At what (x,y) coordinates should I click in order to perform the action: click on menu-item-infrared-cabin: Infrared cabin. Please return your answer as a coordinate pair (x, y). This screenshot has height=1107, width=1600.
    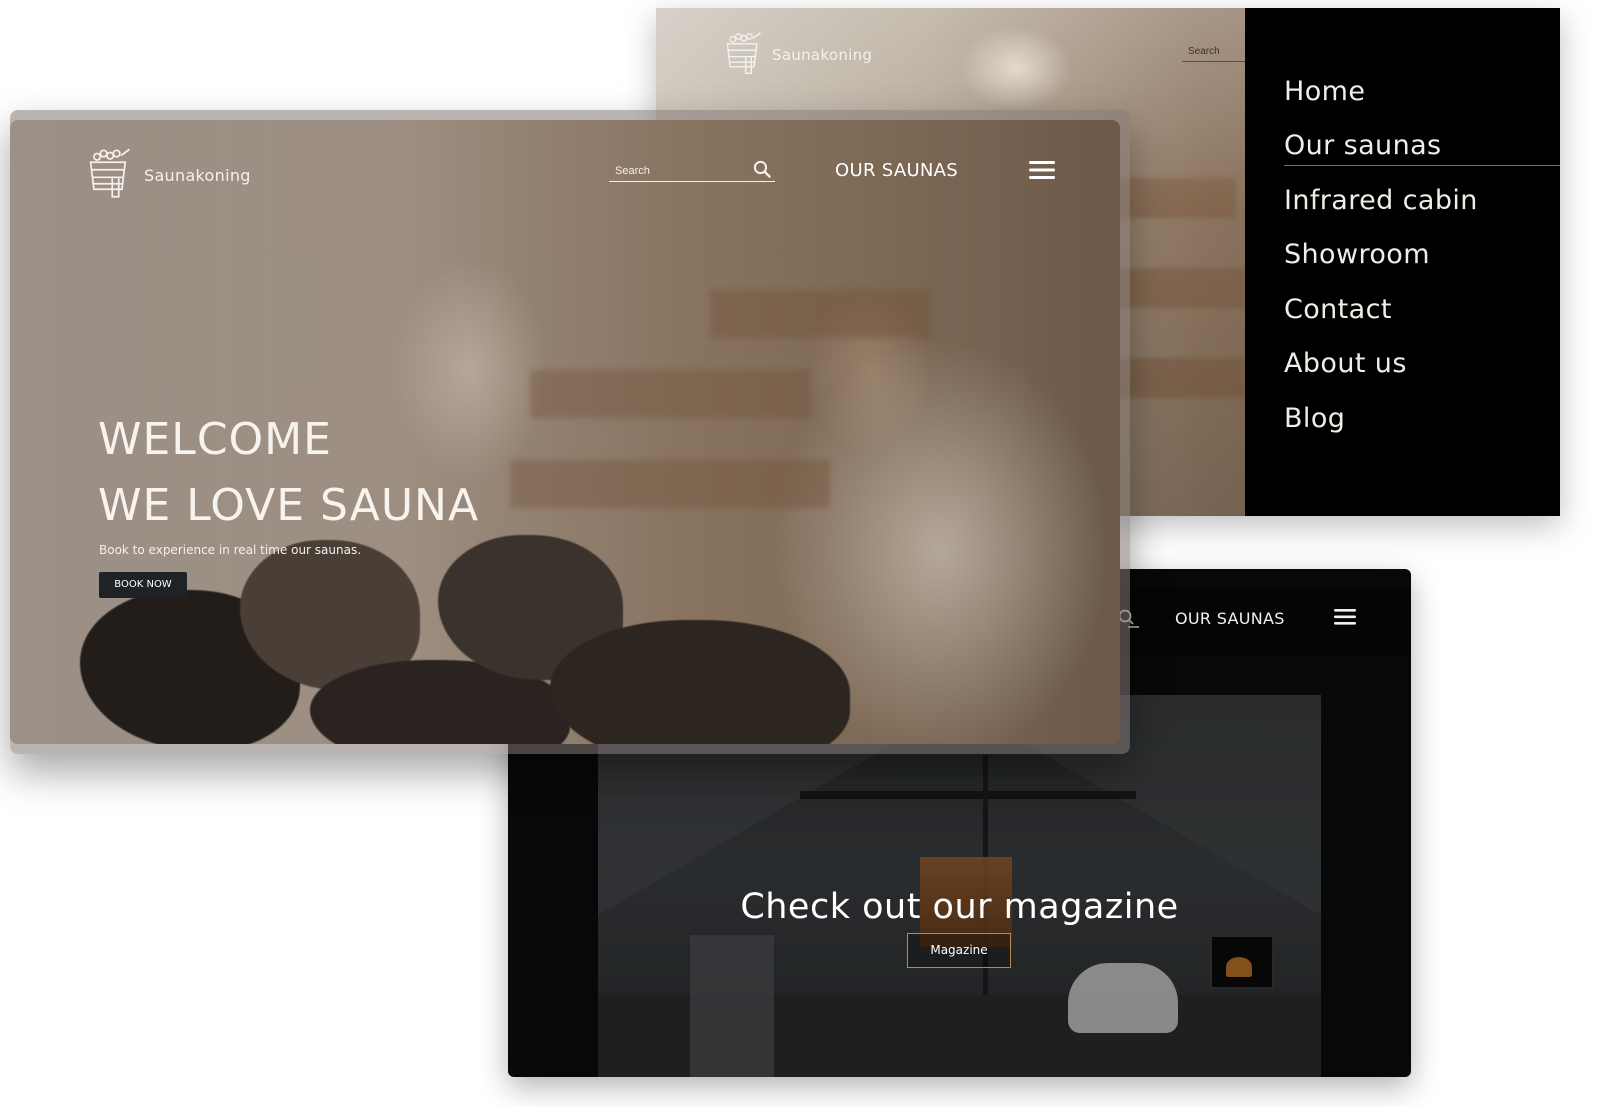
    Looking at the image, I should click on (1381, 200).